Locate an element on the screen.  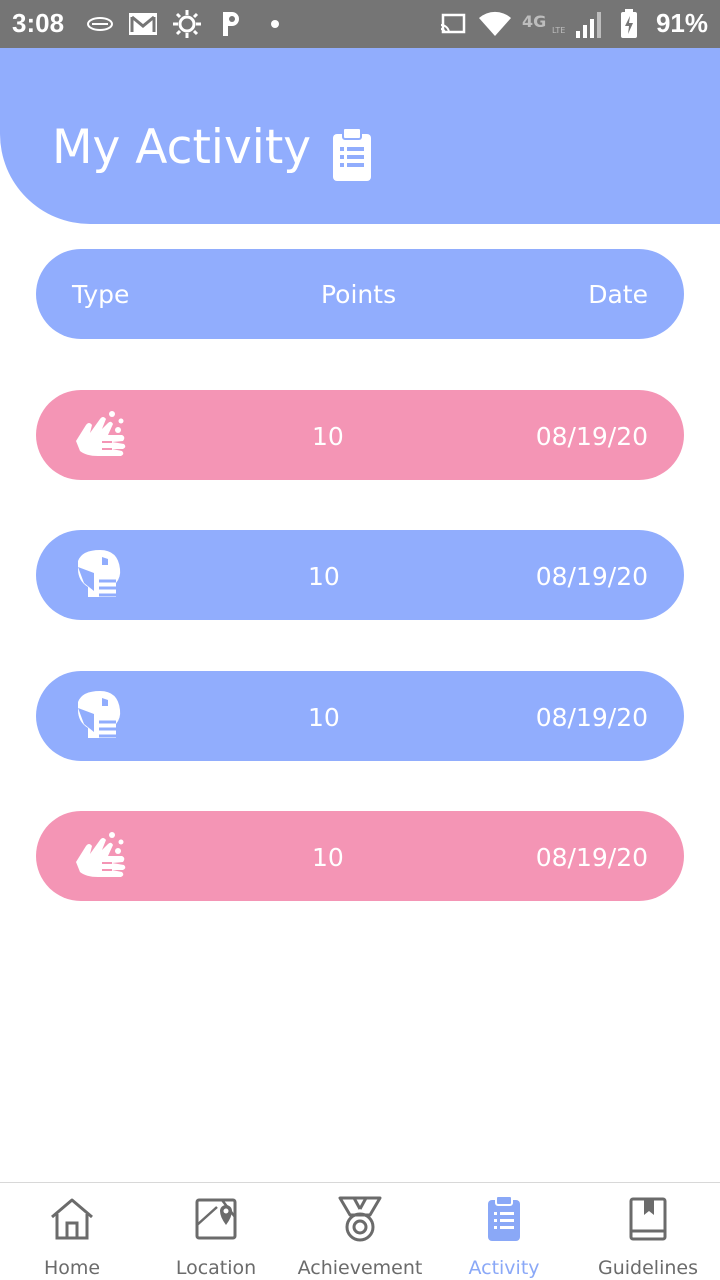
nav-location: Location is located at coordinates (216, 1231).